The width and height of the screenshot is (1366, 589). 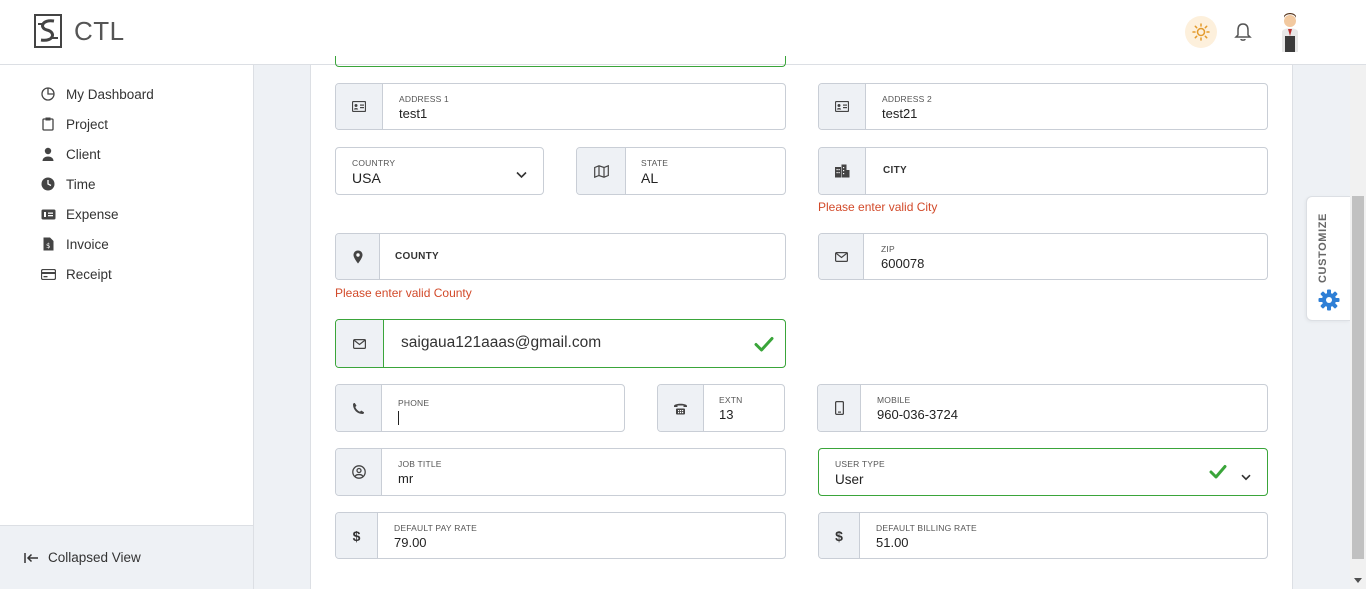 I want to click on sidebar-item-invoice: $ Invoice, so click(x=127, y=244).